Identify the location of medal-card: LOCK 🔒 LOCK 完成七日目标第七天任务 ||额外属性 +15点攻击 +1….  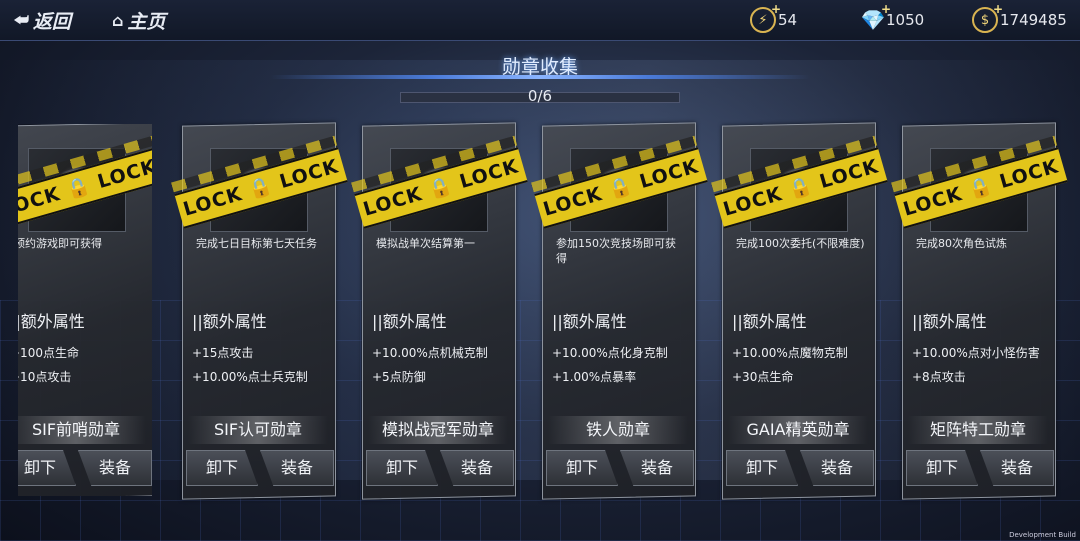
(261, 311).